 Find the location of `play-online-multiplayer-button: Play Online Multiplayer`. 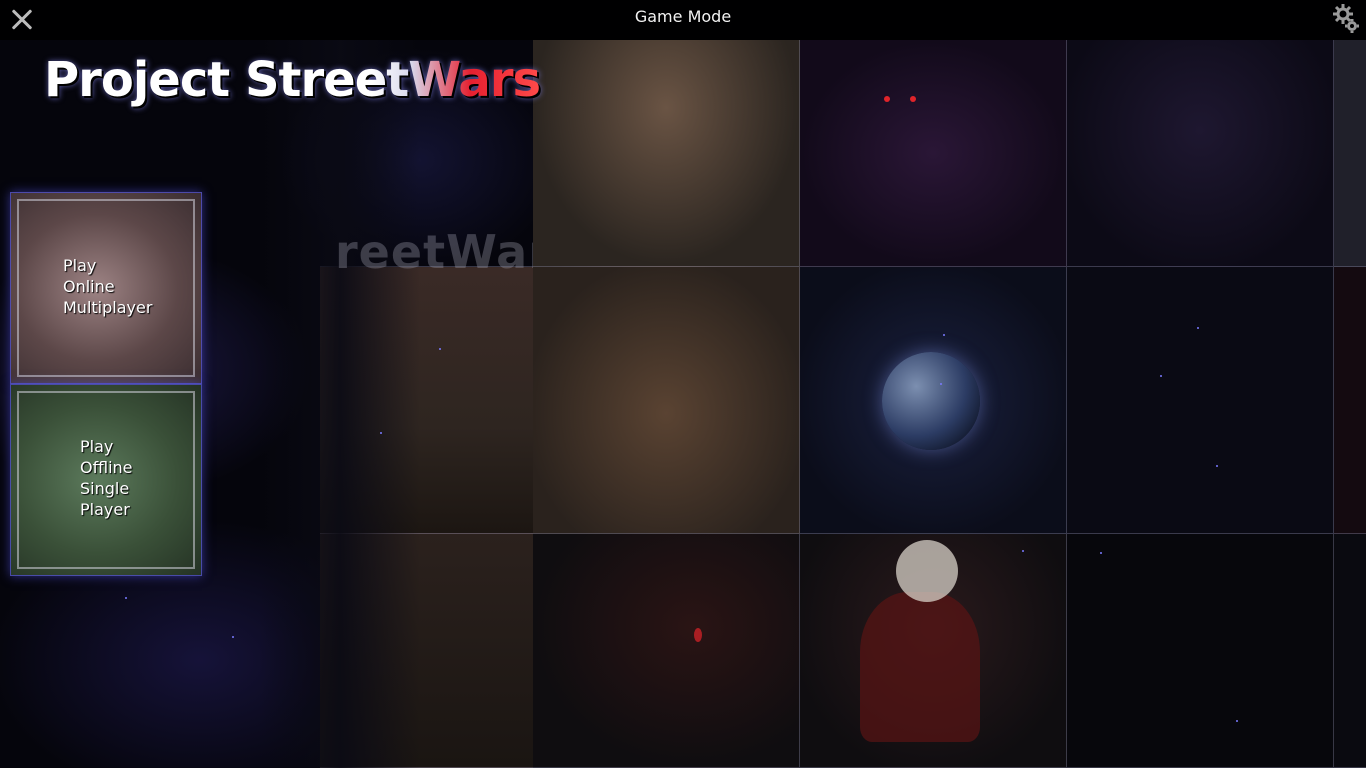

play-online-multiplayer-button: Play Online Multiplayer is located at coordinates (106, 288).